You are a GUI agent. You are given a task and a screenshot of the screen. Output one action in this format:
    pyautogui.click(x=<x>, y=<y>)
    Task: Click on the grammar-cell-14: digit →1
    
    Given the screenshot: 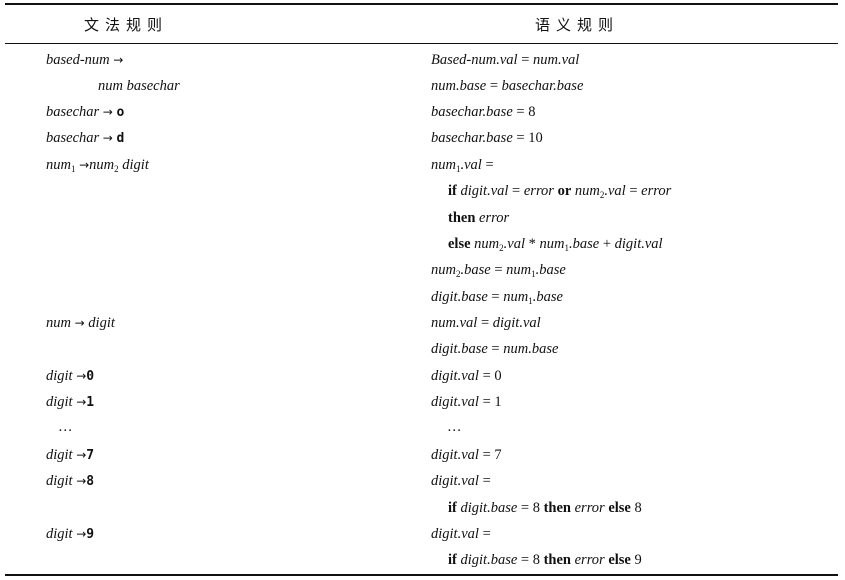 What is the action you would take?
    pyautogui.click(x=70, y=402)
    